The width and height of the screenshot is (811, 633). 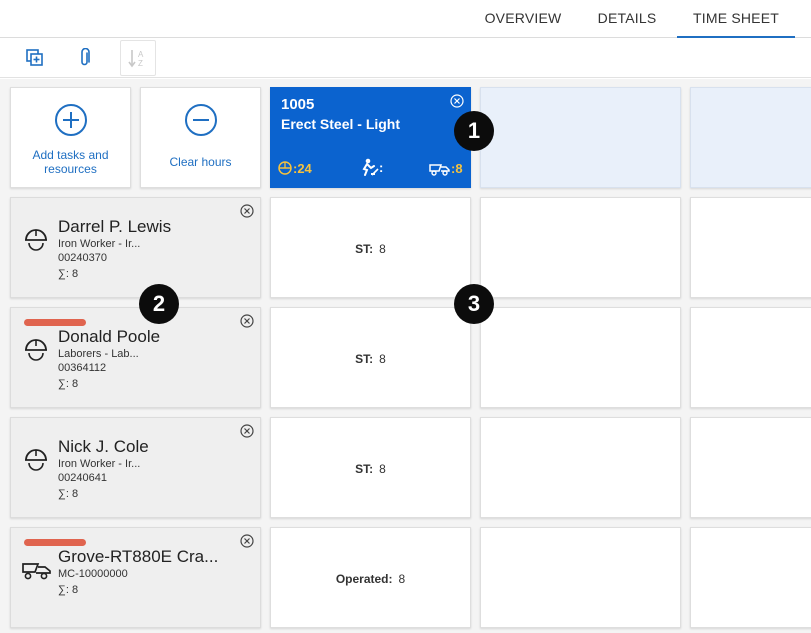 I want to click on task-labor-stat: :, so click(x=371, y=167).